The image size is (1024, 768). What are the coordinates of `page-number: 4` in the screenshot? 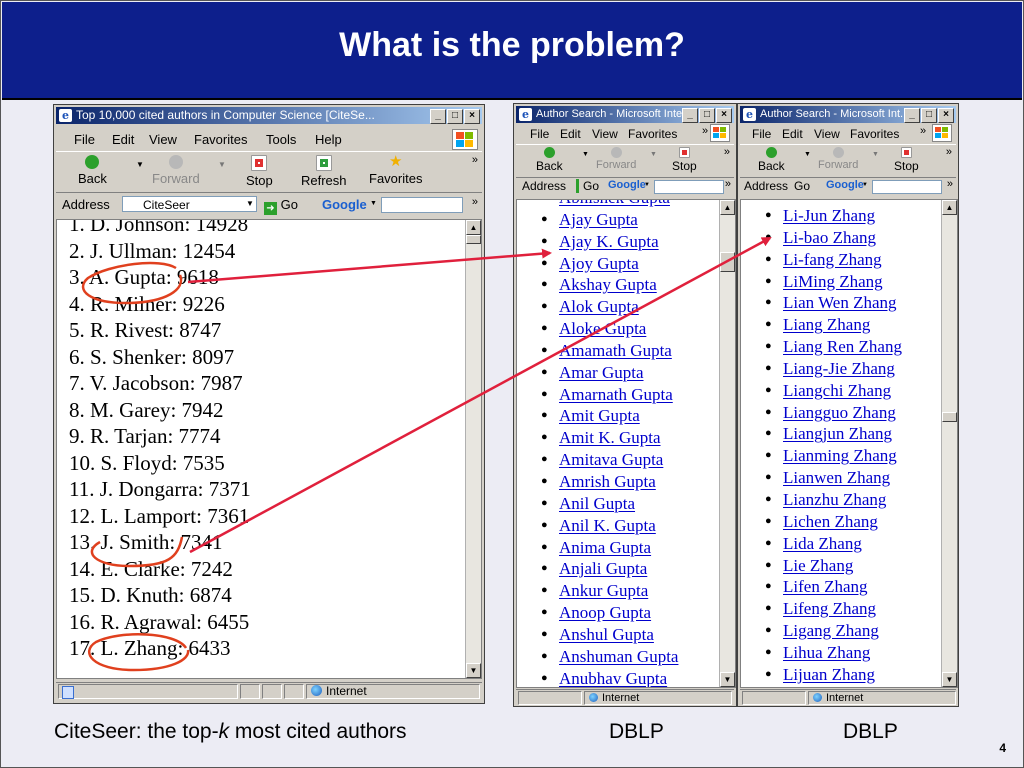 It's located at (1002, 748).